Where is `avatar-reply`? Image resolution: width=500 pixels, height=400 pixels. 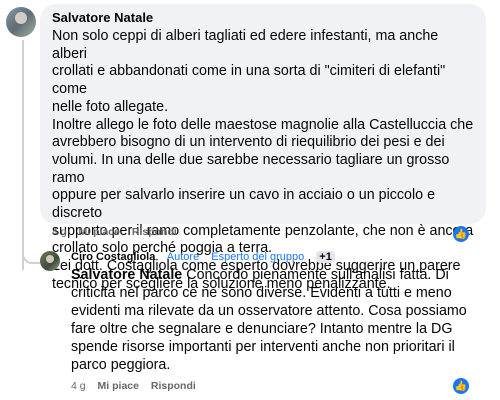 avatar-reply is located at coordinates (50, 261).